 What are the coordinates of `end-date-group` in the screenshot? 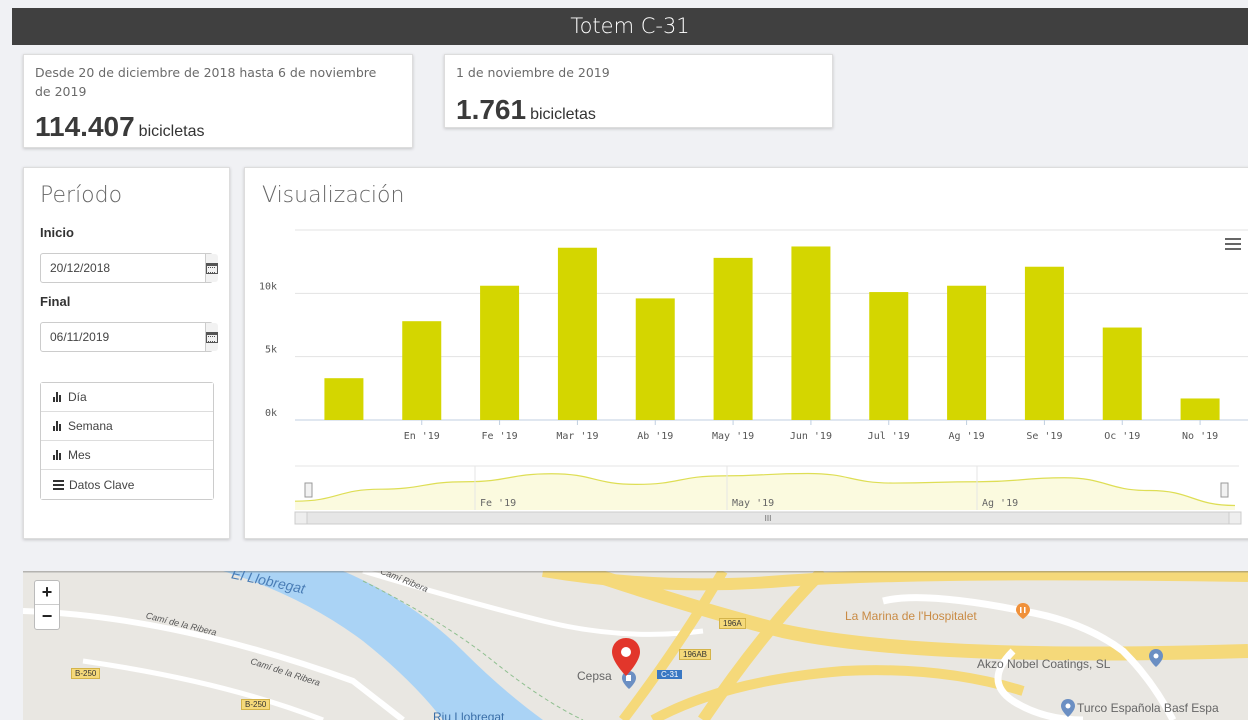 It's located at (129, 337).